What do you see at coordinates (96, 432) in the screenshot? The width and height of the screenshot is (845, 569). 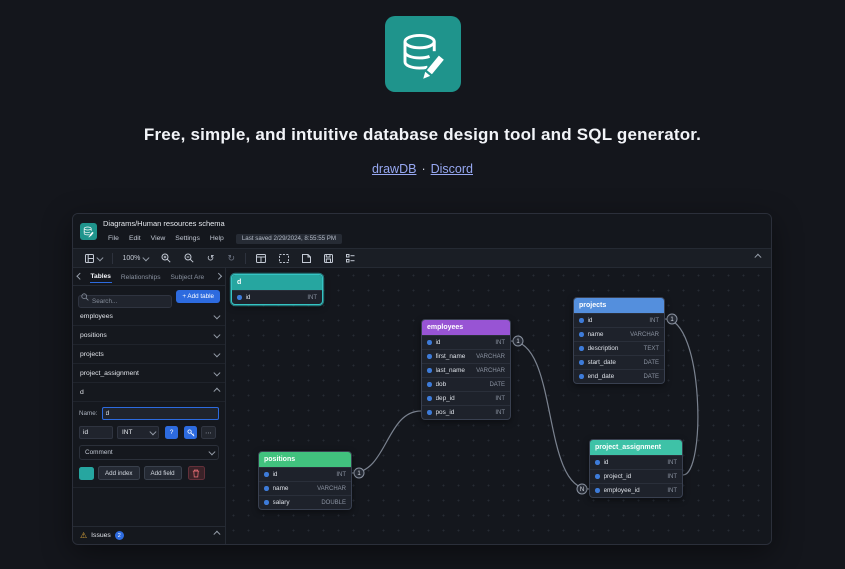 I see `field-name-input` at bounding box center [96, 432].